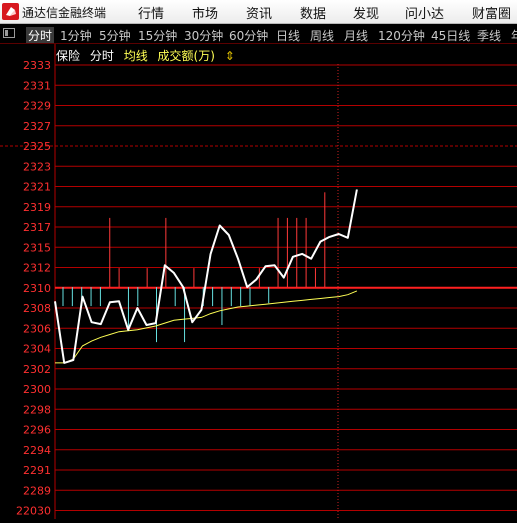 The image size is (517, 523). Describe the element at coordinates (37, 146) in the screenshot. I see `y-axis-label: 2325` at that location.